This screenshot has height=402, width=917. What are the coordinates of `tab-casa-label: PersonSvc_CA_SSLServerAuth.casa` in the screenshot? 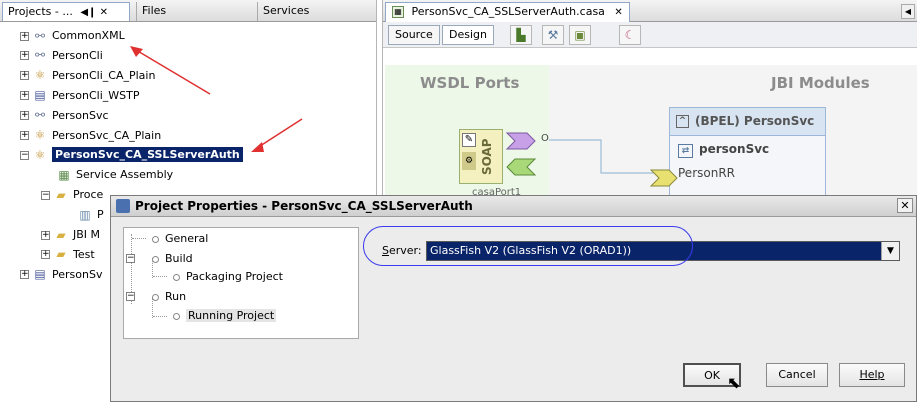 It's located at (508, 11).